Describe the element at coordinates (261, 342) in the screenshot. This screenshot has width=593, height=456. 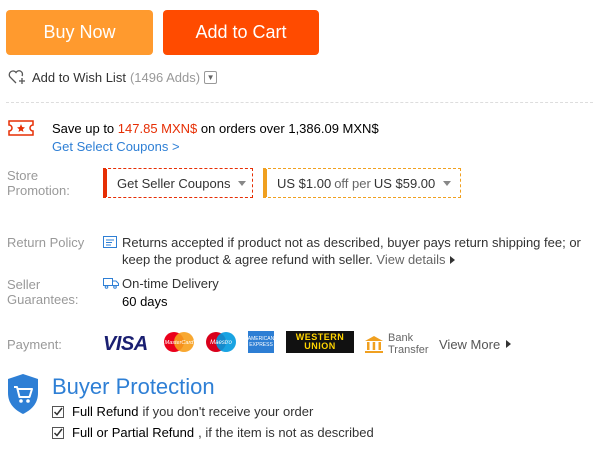
I see `amex-logo: AMERICAN EXPRESS` at that location.